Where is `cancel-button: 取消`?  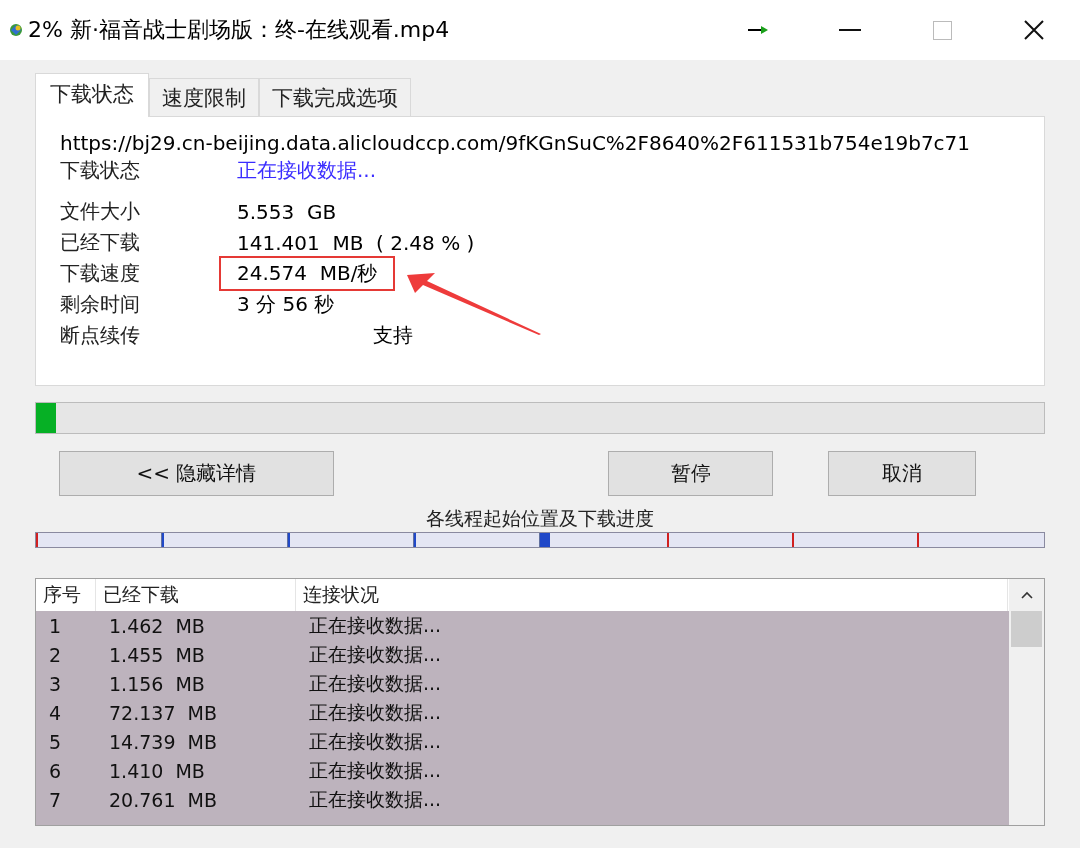 cancel-button: 取消 is located at coordinates (902, 473).